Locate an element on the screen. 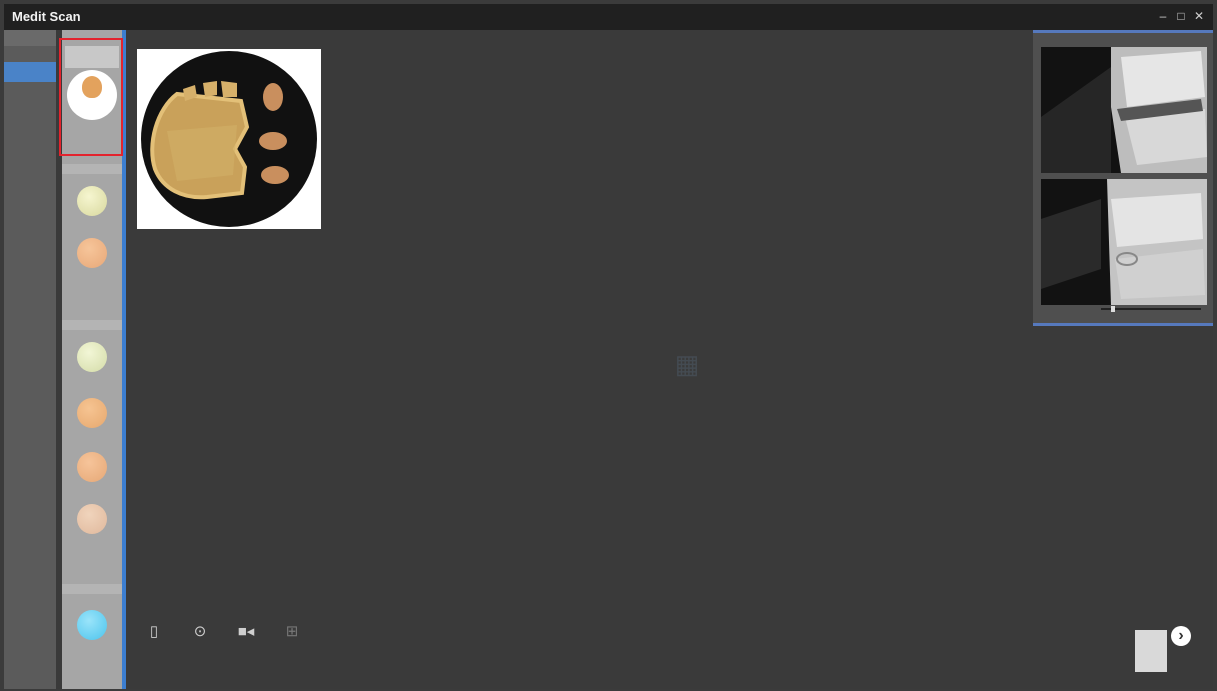 This screenshot has height=691, width=1217. camera-control-bar is located at coordinates (1124, 309).